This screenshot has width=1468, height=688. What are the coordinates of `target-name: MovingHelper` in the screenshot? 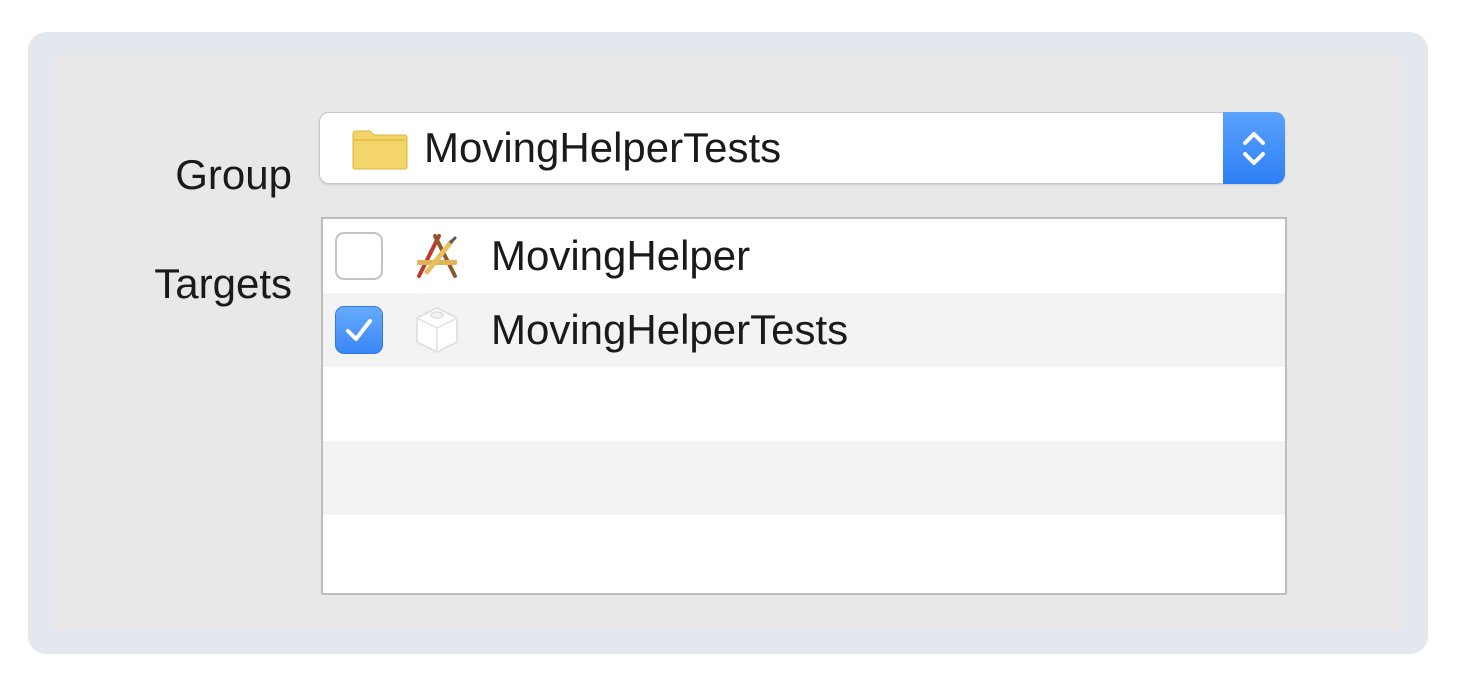 It's located at (621, 255).